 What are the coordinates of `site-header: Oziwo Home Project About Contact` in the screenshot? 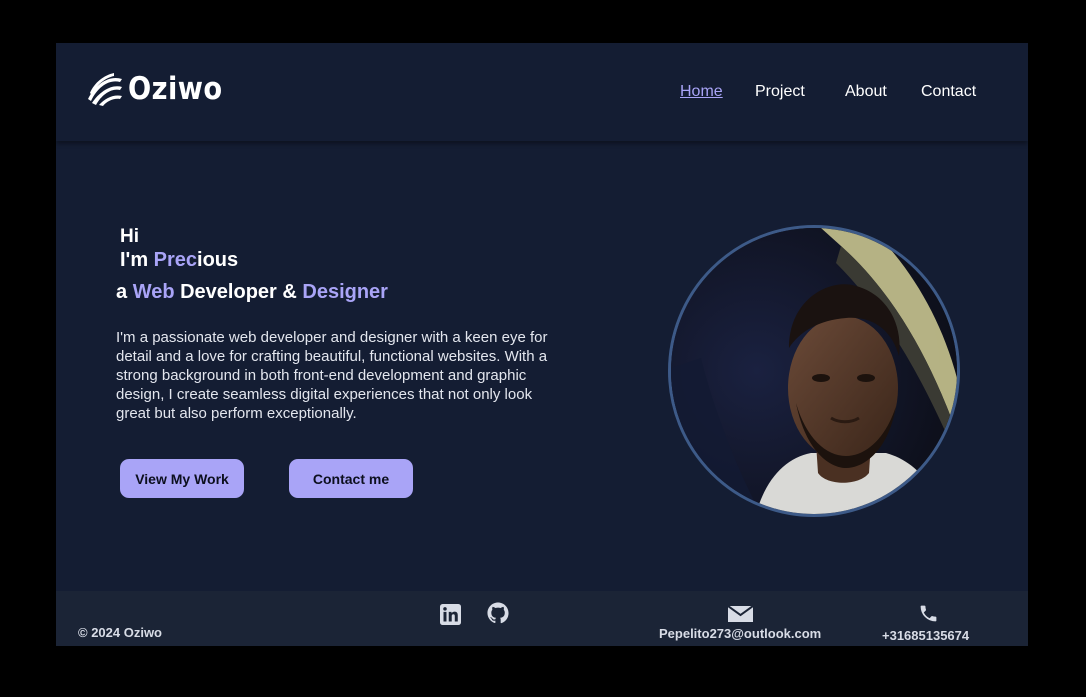 It's located at (542, 92).